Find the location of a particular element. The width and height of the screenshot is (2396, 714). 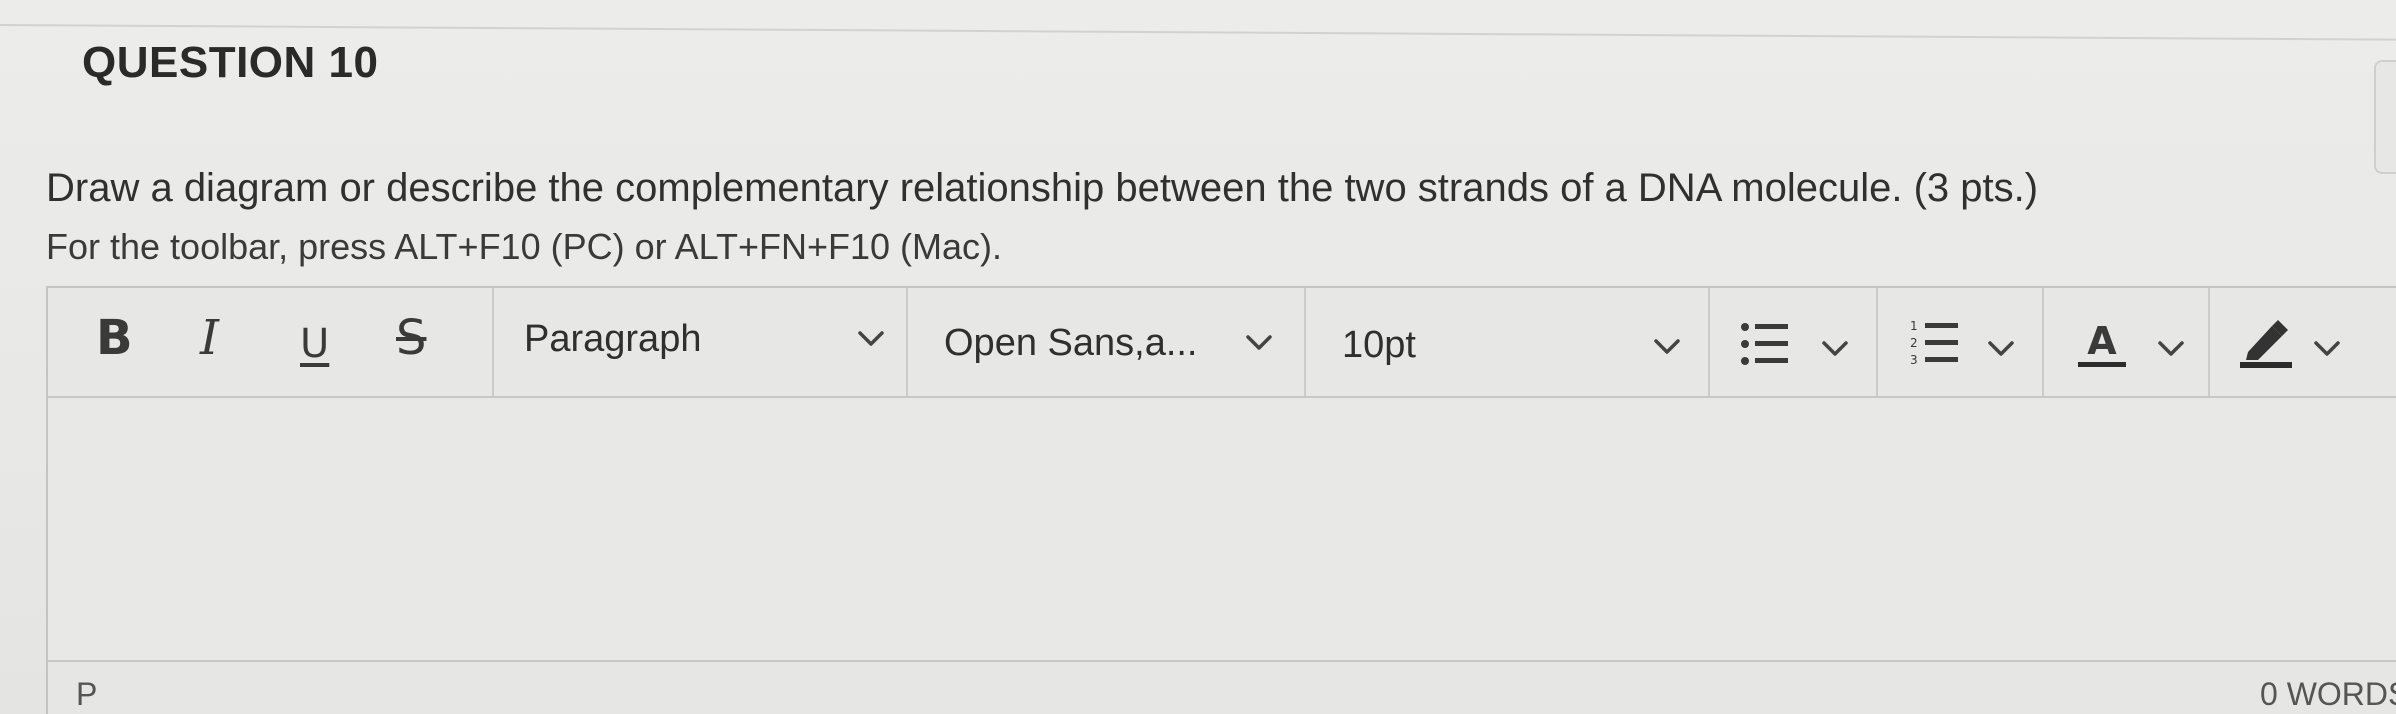

numbered-list-button: 1 2 3 is located at coordinates (1961, 342).